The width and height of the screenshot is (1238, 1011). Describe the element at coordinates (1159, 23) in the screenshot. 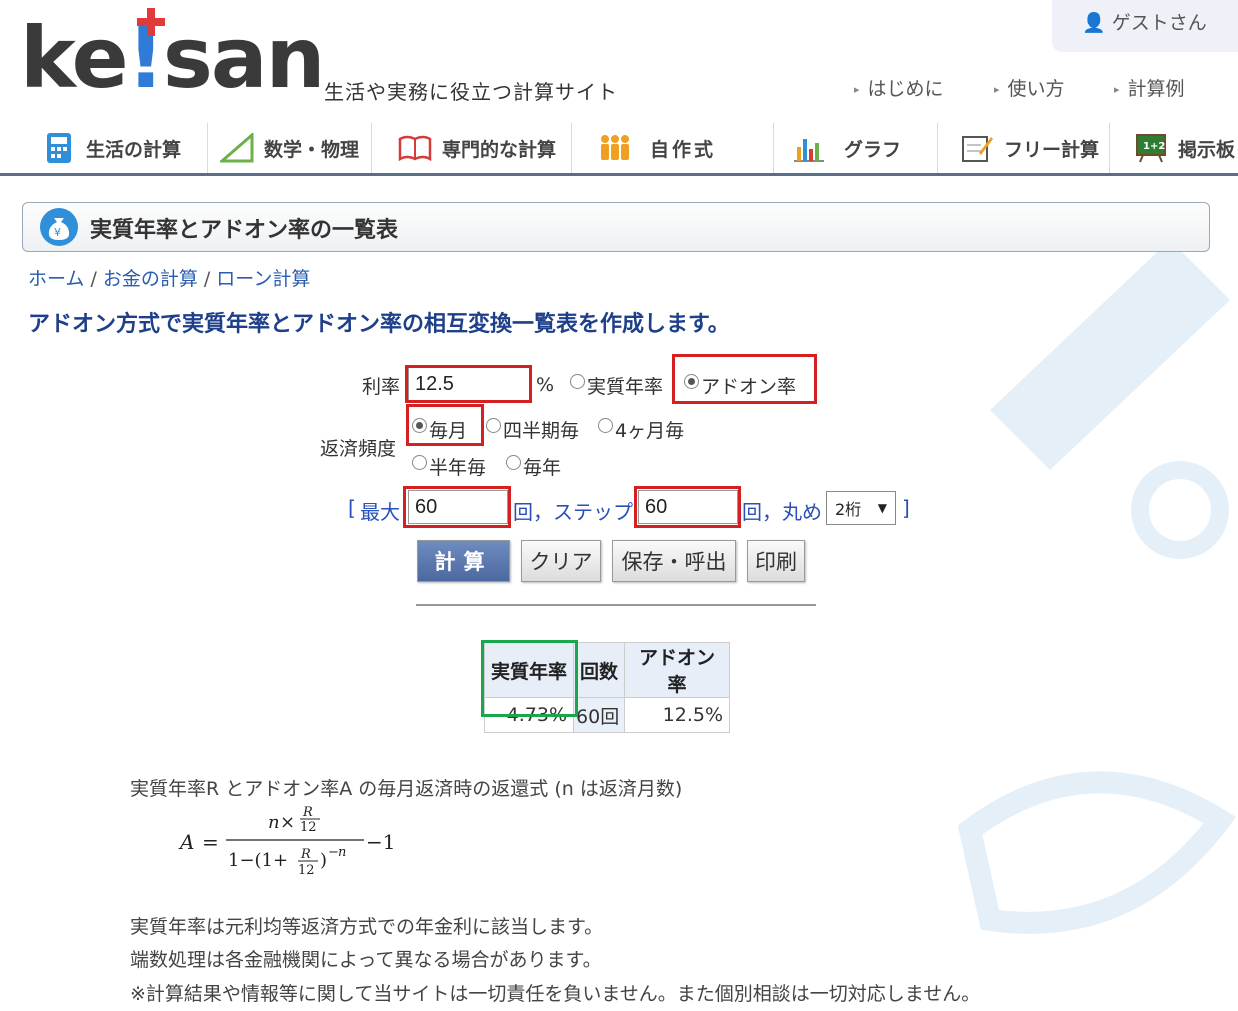

I see `user-name: ゲストさん` at that location.